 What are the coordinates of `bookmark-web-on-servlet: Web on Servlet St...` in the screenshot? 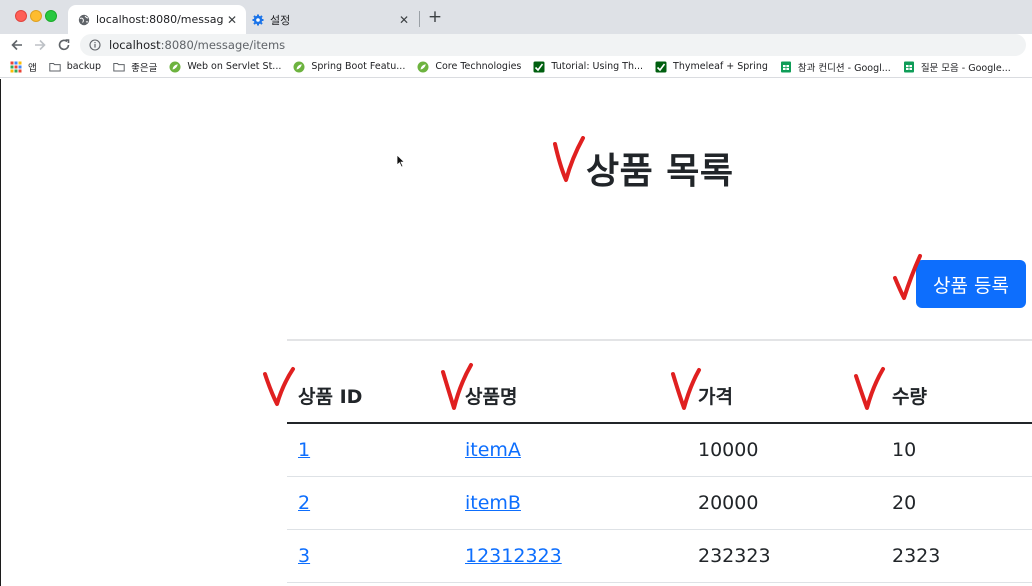 It's located at (225, 67).